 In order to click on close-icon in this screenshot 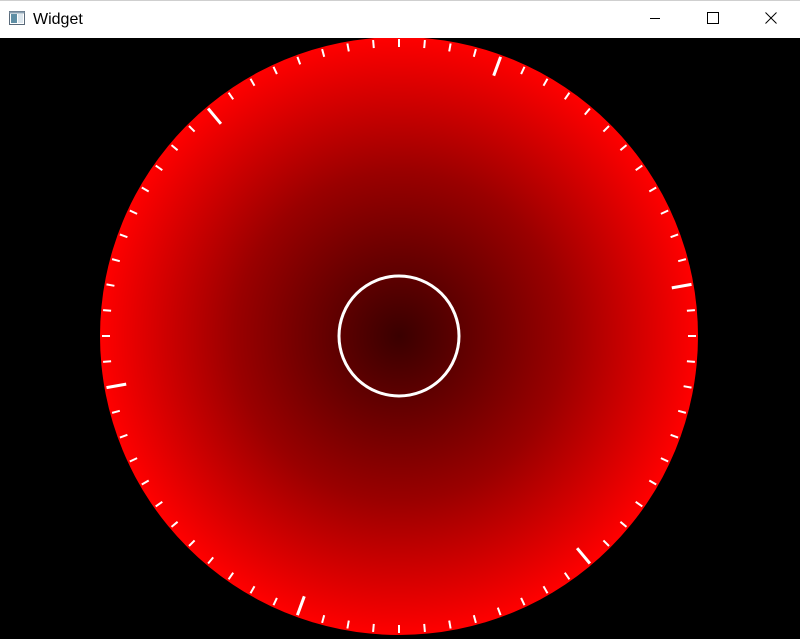, I will do `click(771, 20)`.